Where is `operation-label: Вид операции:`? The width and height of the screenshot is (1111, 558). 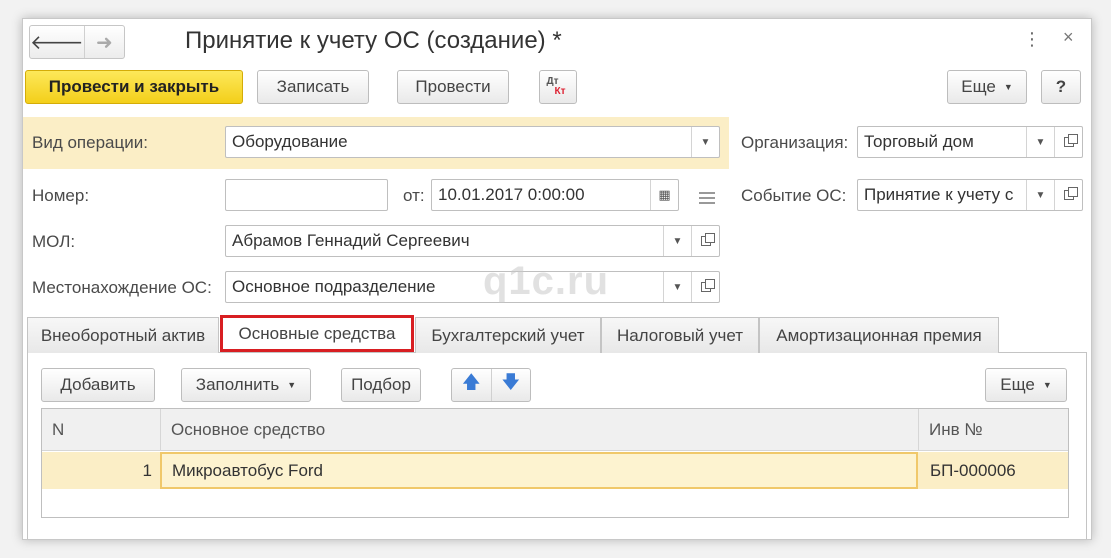 operation-label: Вид операции: is located at coordinates (90, 142).